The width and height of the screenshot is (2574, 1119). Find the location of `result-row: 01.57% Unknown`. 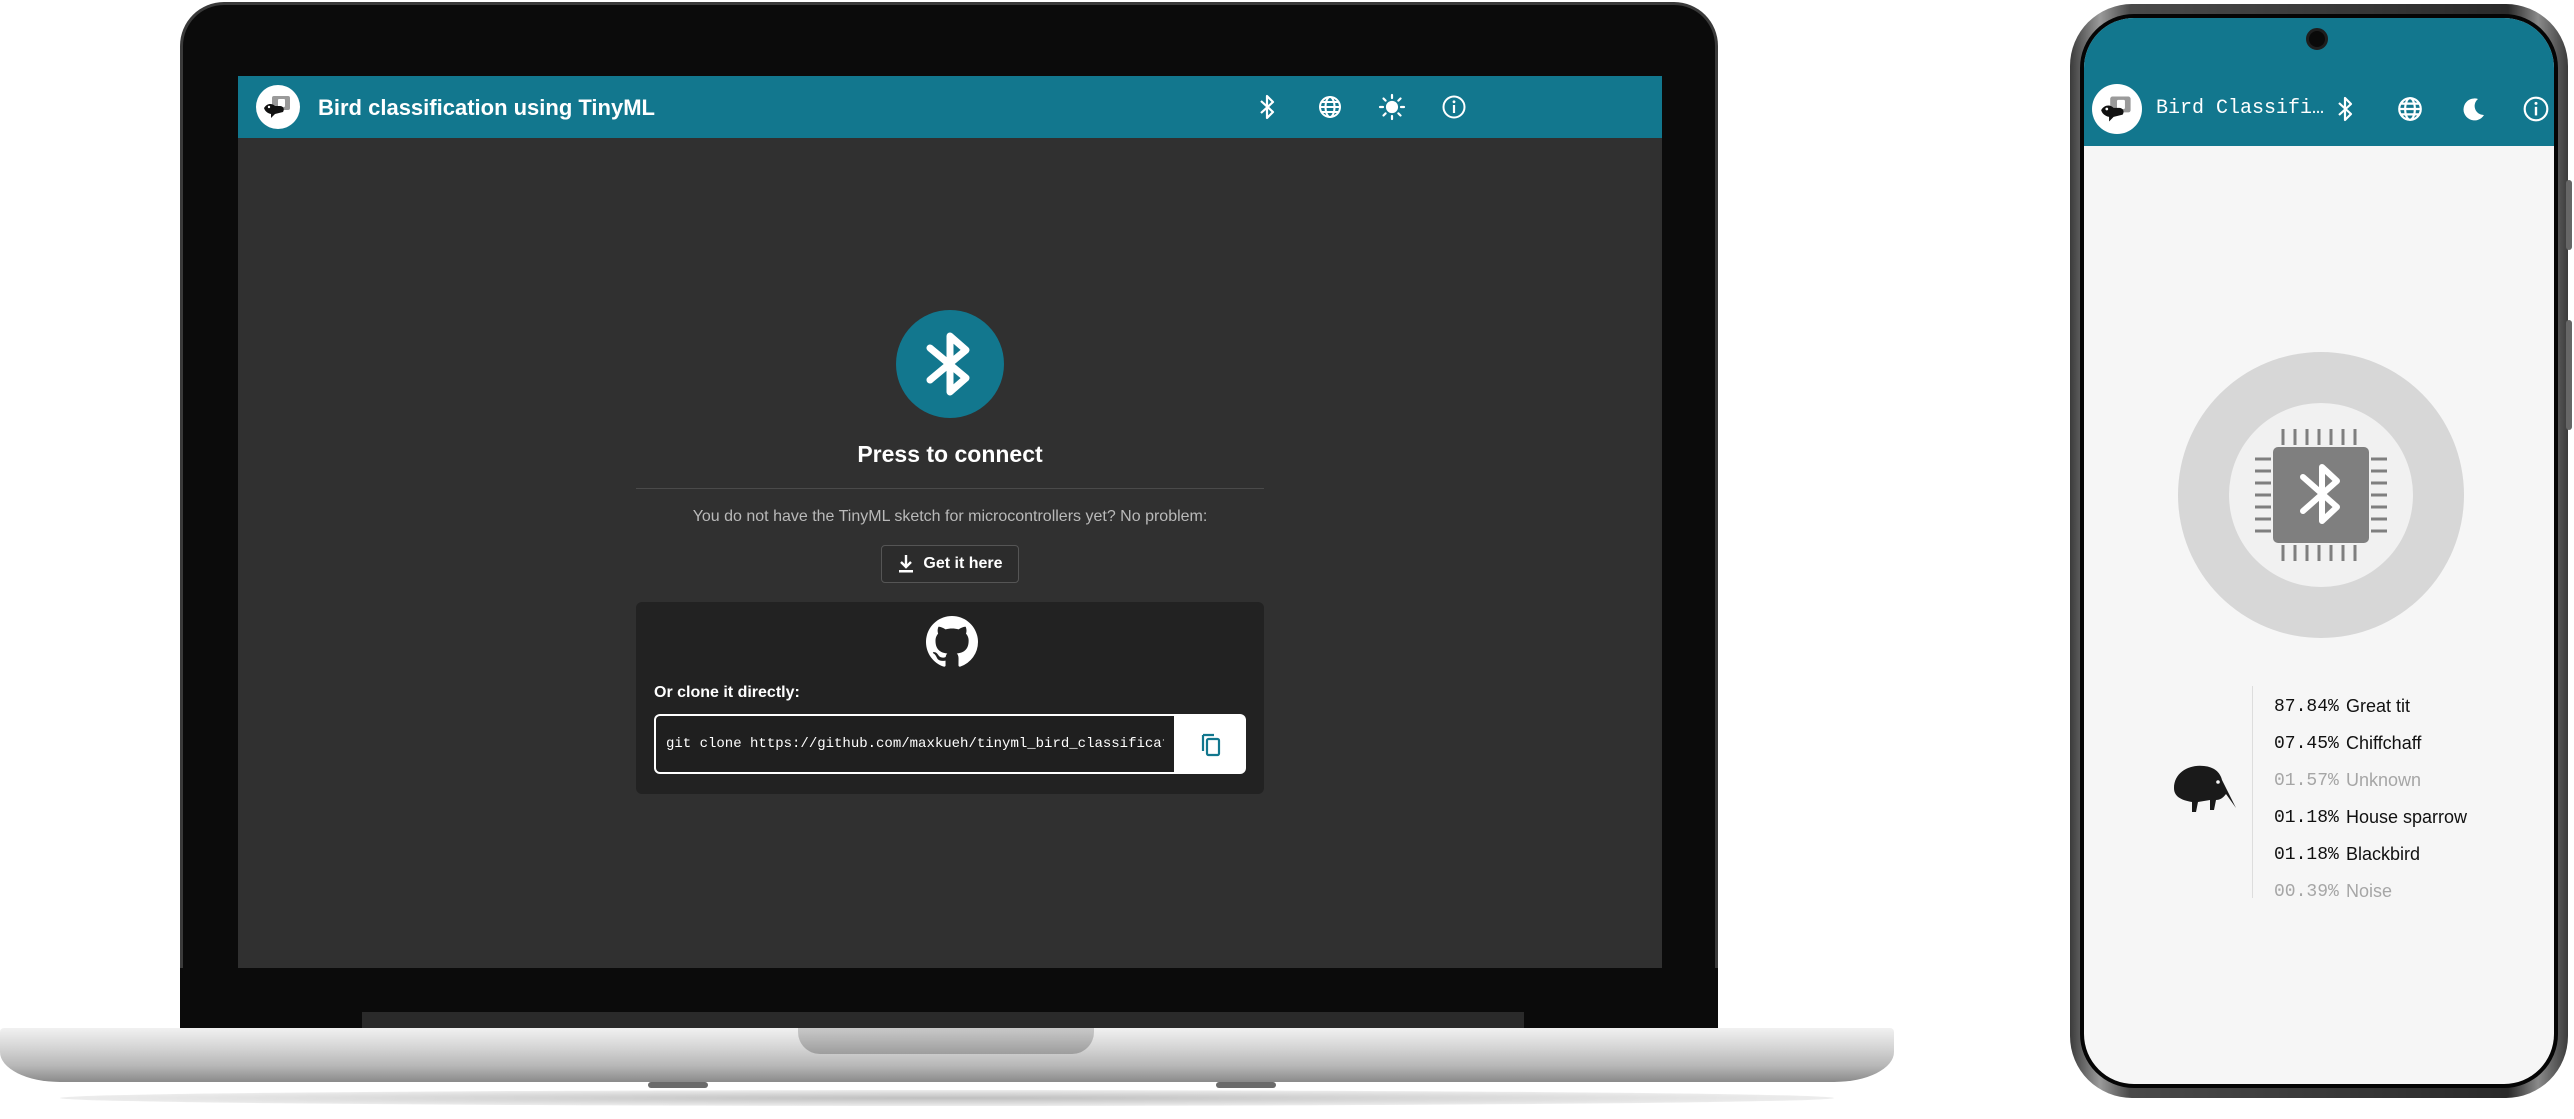

result-row: 01.57% Unknown is located at coordinates (2370, 780).